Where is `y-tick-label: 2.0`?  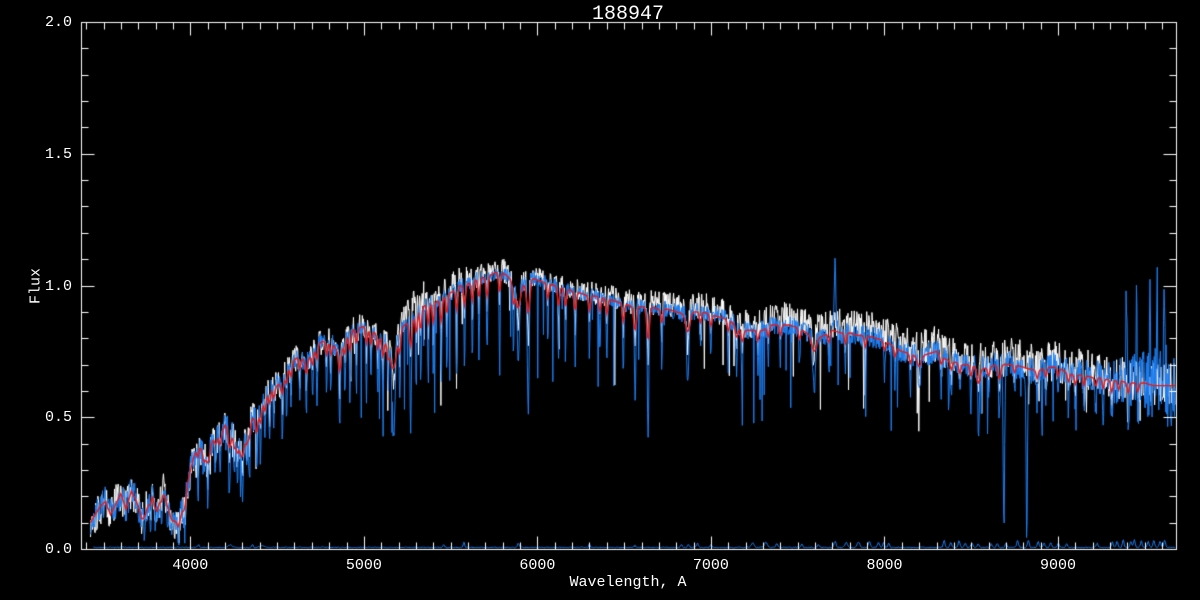 y-tick-label: 2.0 is located at coordinates (58, 22).